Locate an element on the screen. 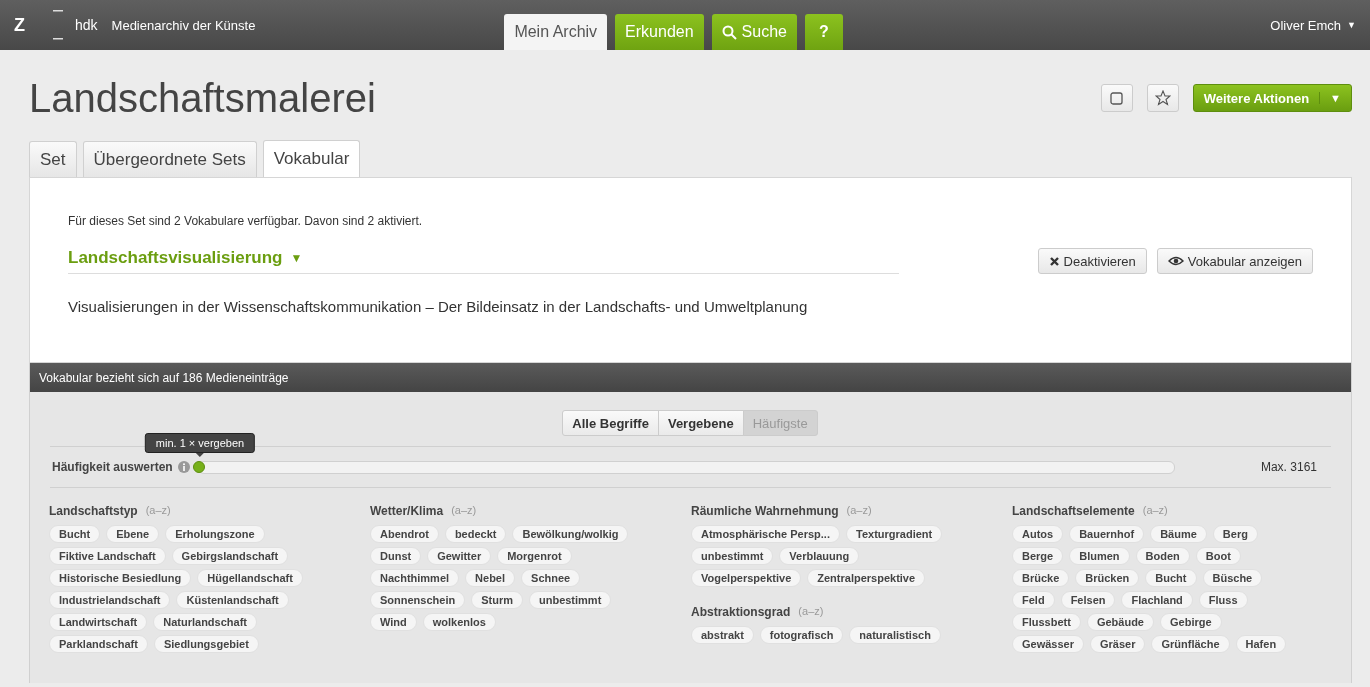 The width and height of the screenshot is (1370, 687). term-tag: Gewässer is located at coordinates (1048, 644).